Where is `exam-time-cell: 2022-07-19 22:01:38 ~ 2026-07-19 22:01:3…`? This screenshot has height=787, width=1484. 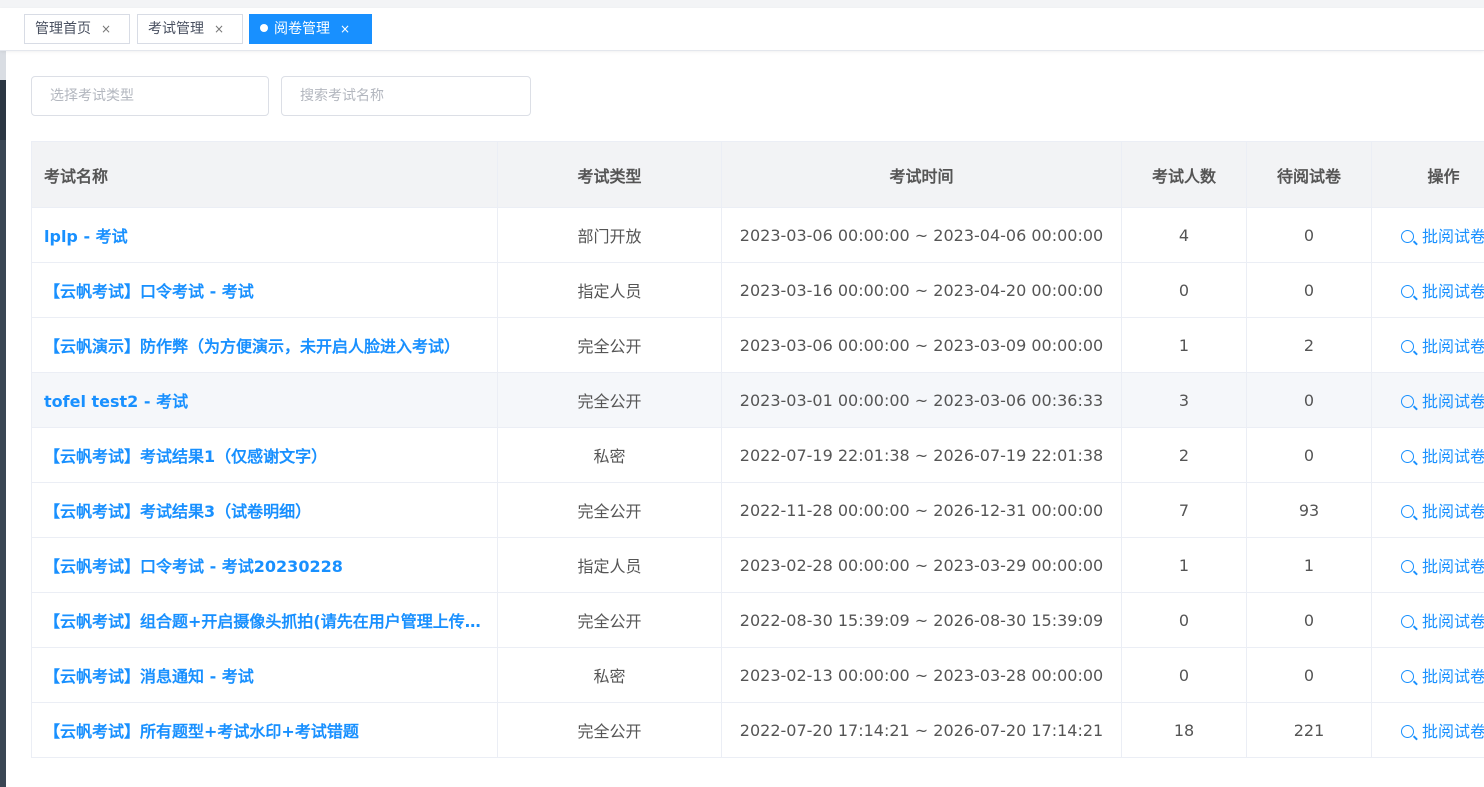
exam-time-cell: 2022-07-19 22:01:38 ~ 2026-07-19 22:01:3… is located at coordinates (921, 455).